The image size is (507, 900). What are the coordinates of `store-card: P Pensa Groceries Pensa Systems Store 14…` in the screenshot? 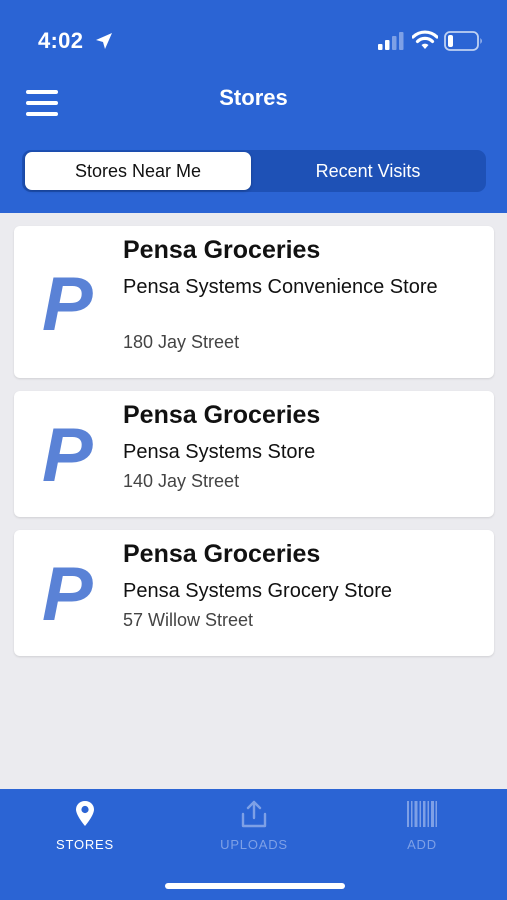 It's located at (254, 454).